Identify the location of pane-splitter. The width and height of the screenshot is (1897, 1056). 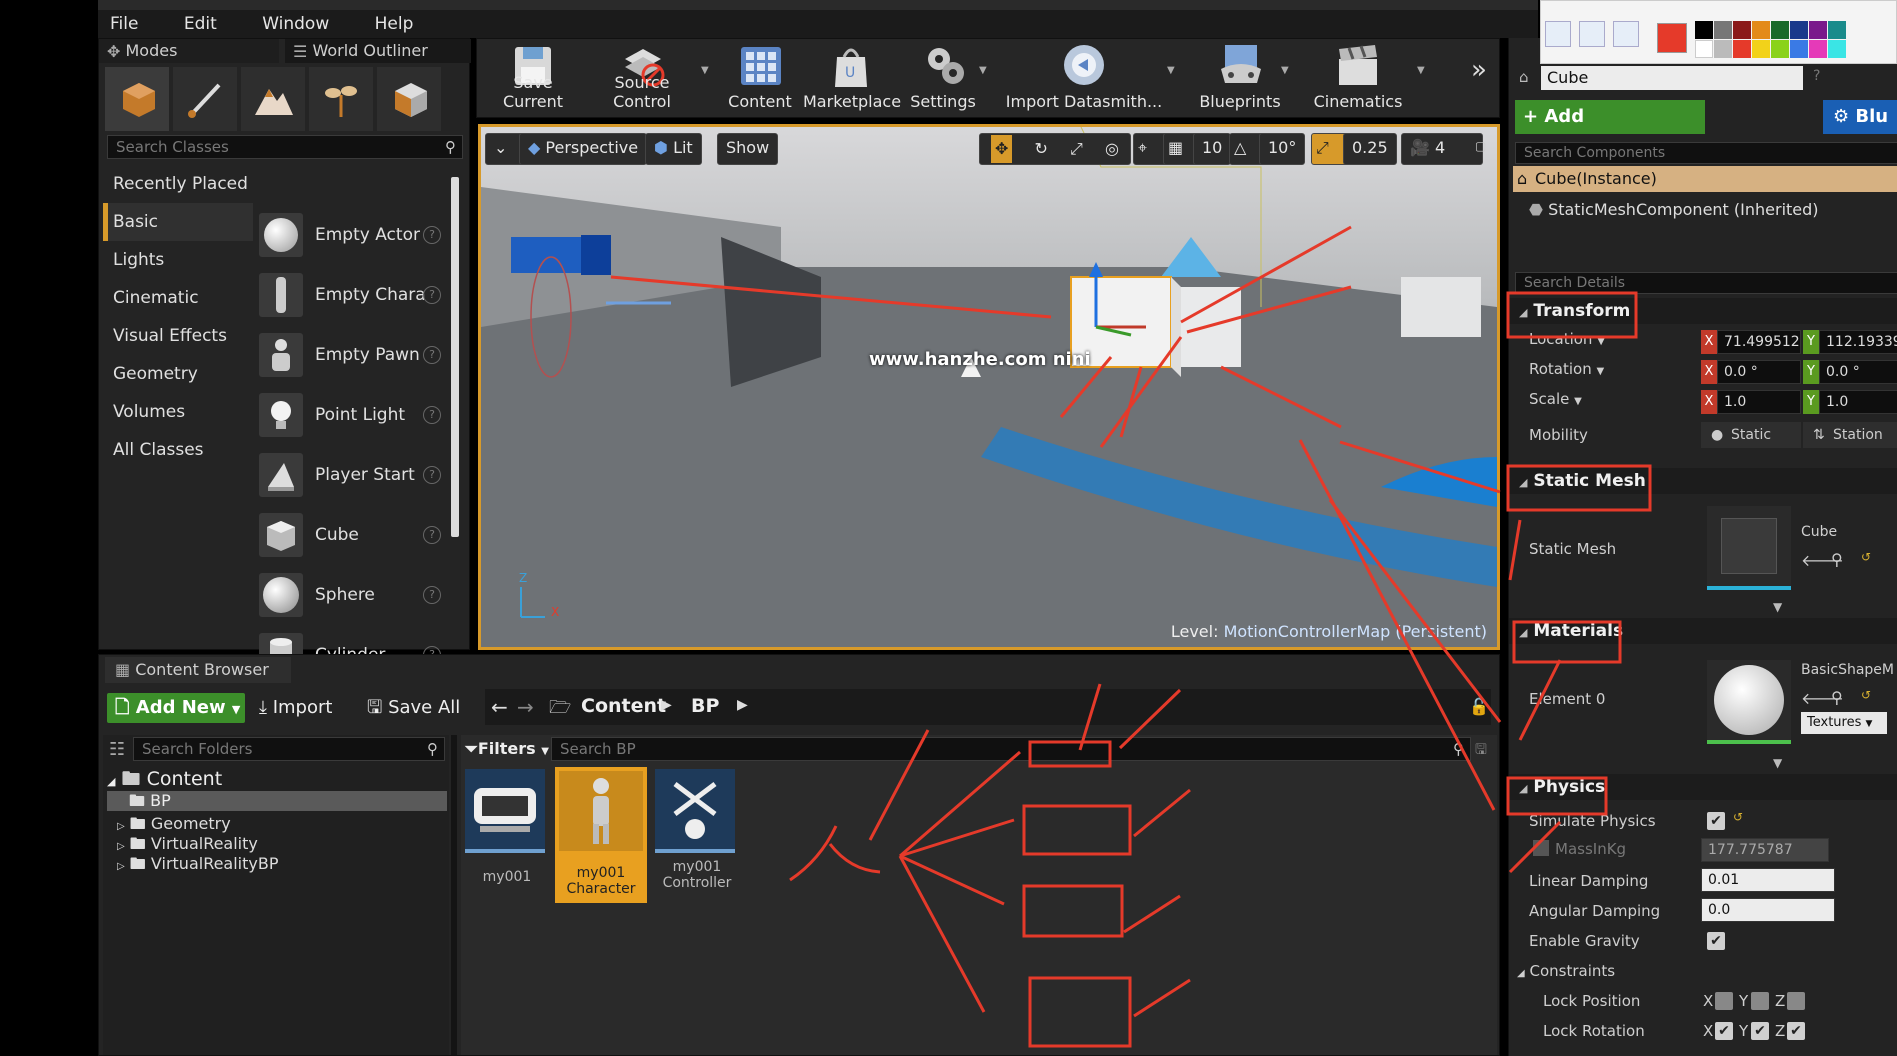
(454, 895).